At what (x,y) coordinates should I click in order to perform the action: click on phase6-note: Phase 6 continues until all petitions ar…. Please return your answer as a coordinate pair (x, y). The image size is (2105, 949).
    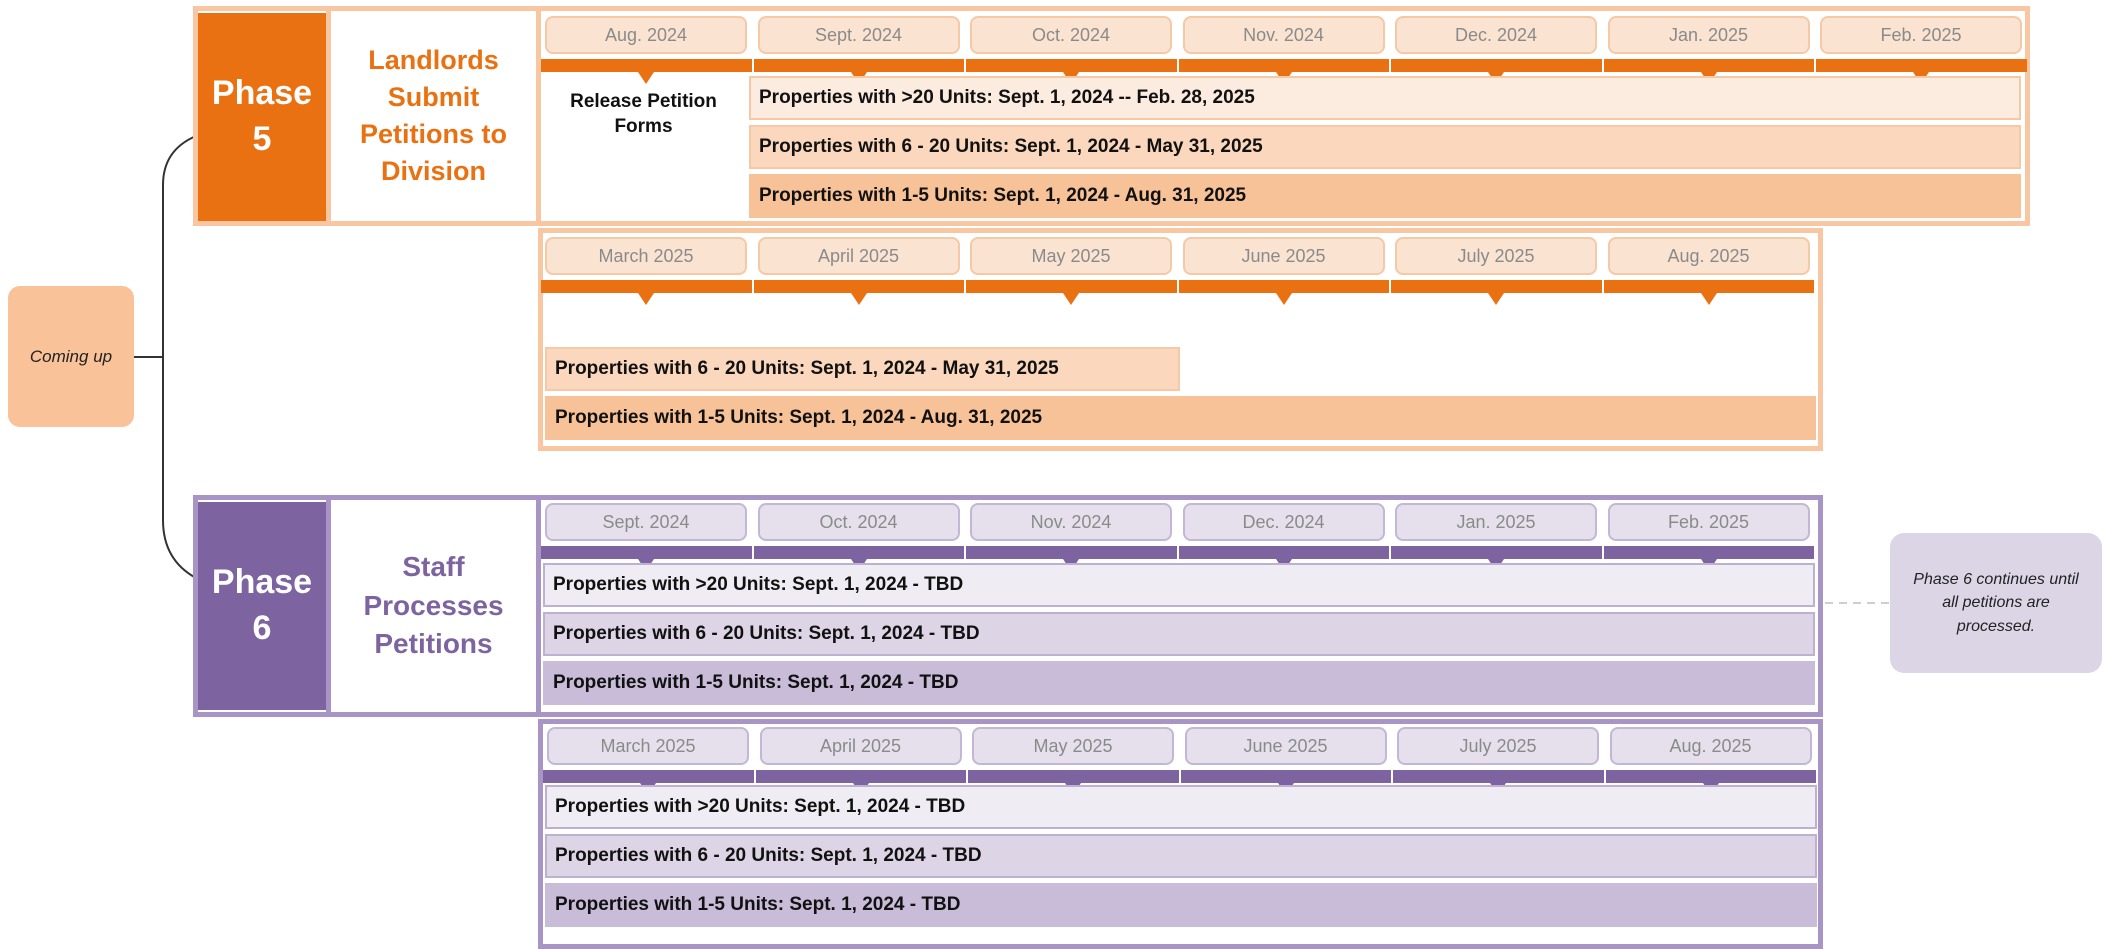
    Looking at the image, I should click on (1996, 603).